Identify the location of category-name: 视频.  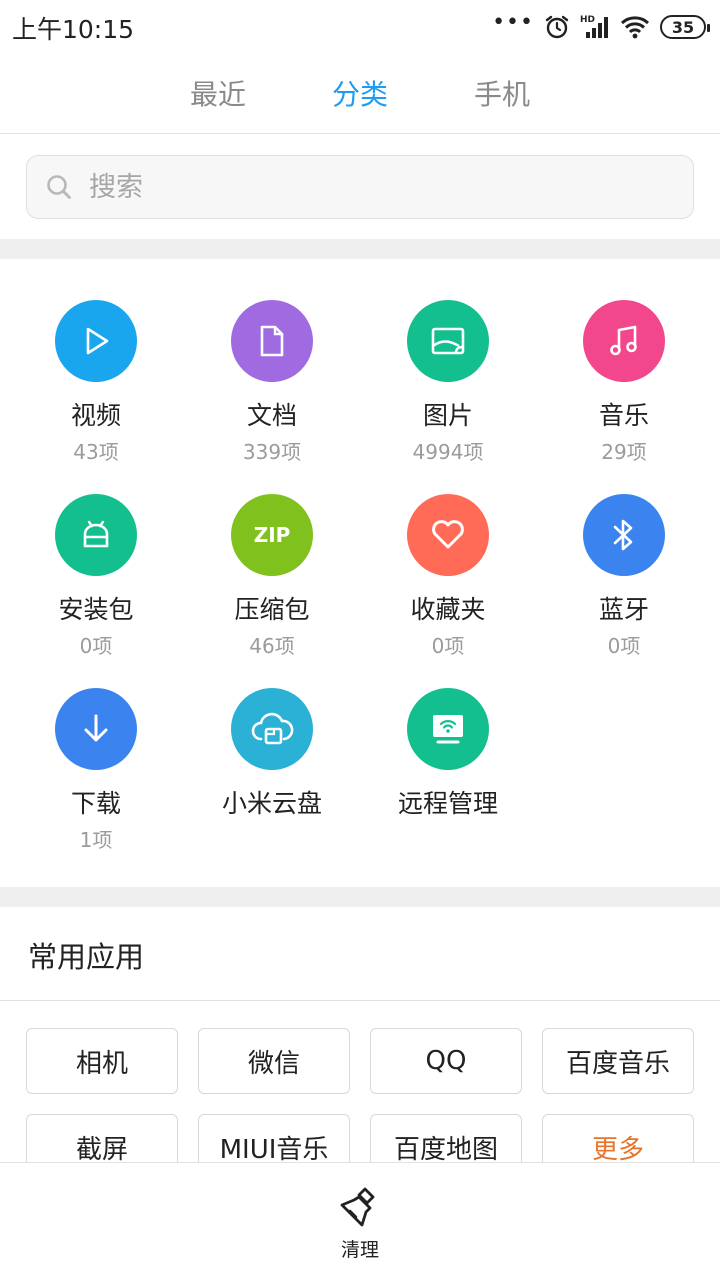
(95, 415).